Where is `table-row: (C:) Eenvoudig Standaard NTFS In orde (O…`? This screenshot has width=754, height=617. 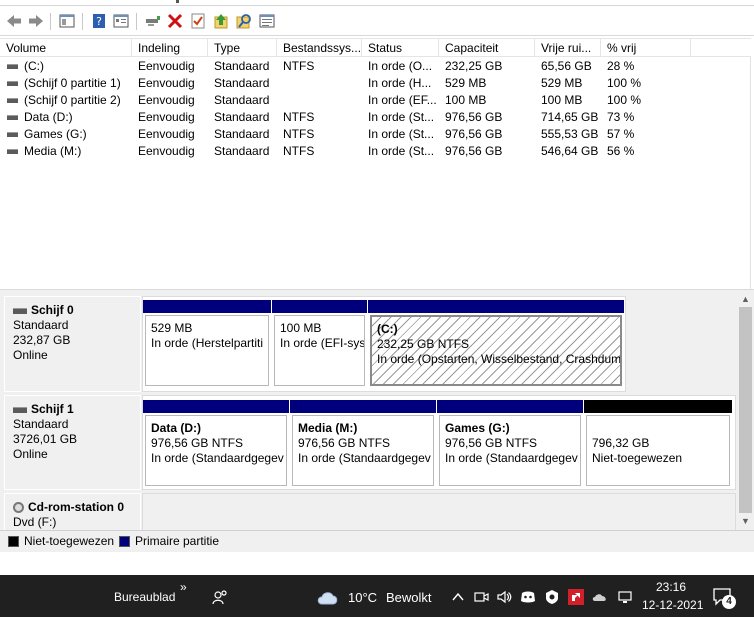 table-row: (C:) Eenvoudig Standaard NTFS In orde (O… is located at coordinates (375, 66).